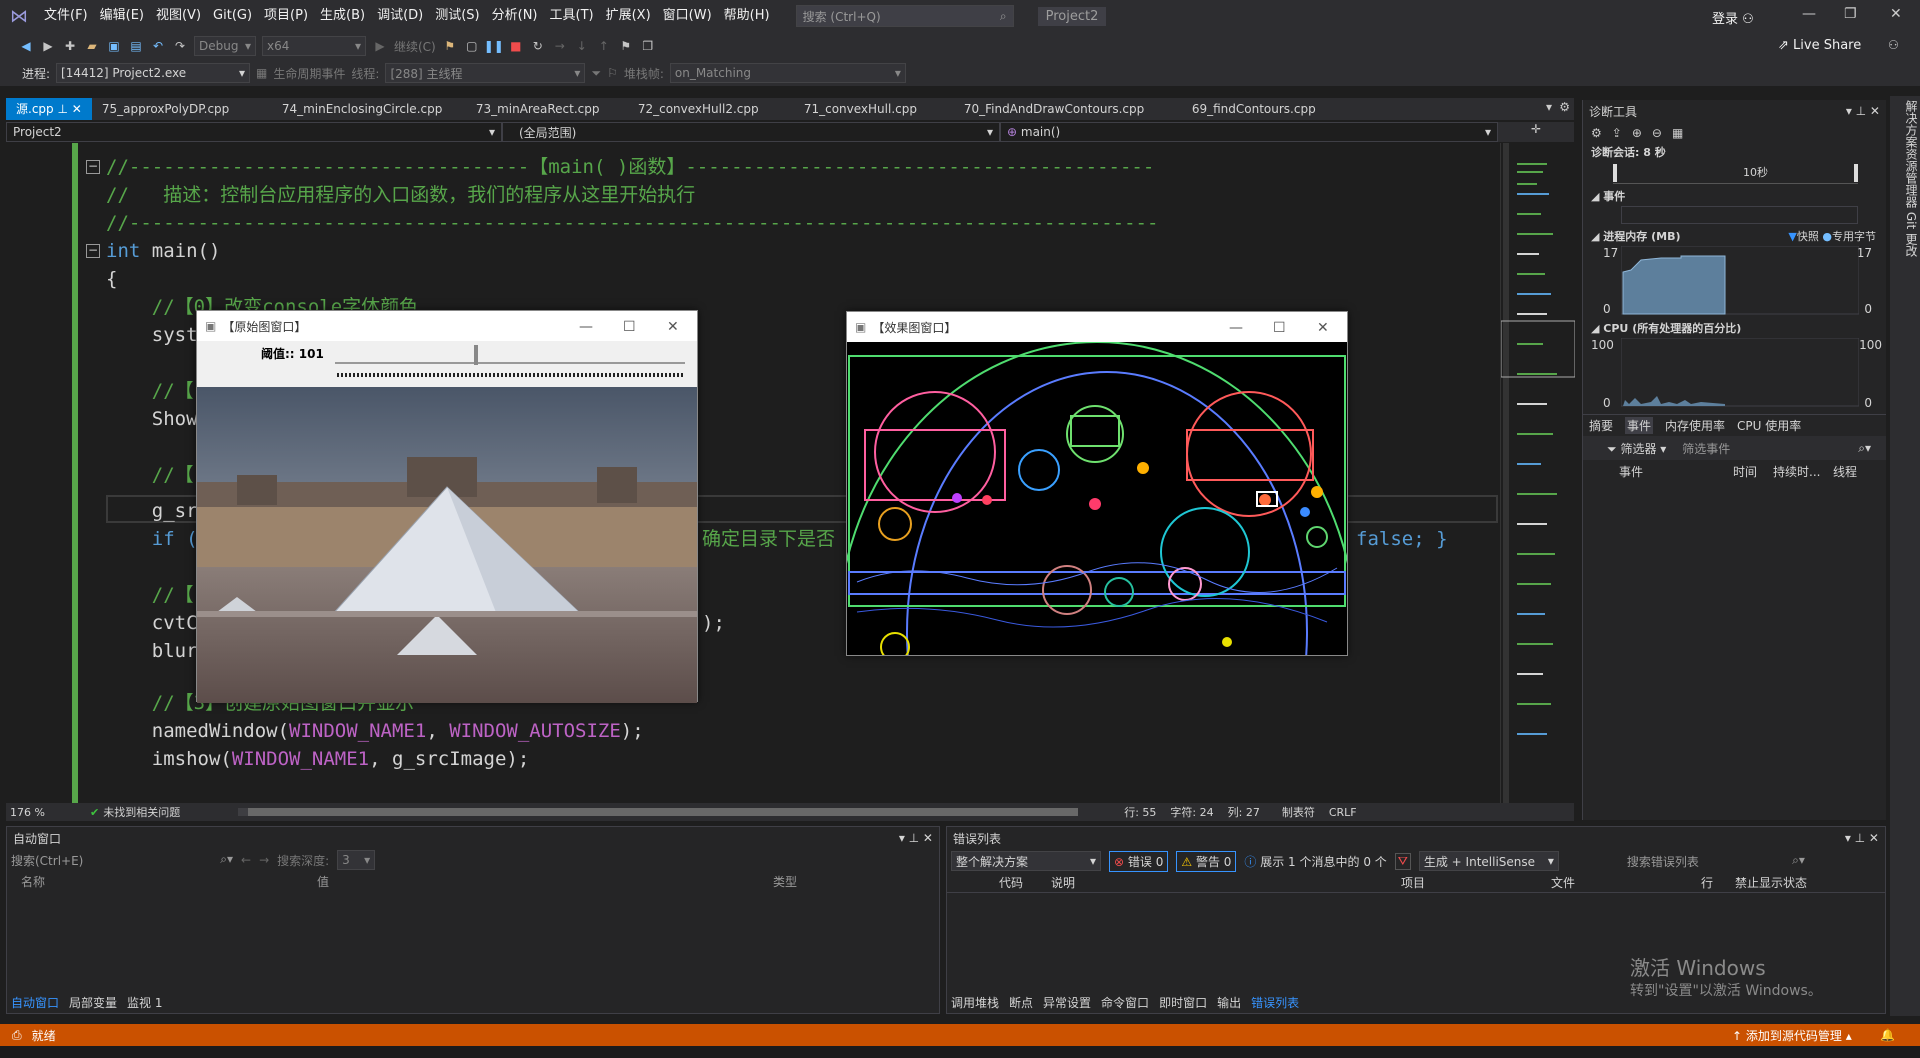 This screenshot has width=1920, height=1058. What do you see at coordinates (1026, 861) in the screenshot?
I see `scope-select: 整个解决方案 ▾` at bounding box center [1026, 861].